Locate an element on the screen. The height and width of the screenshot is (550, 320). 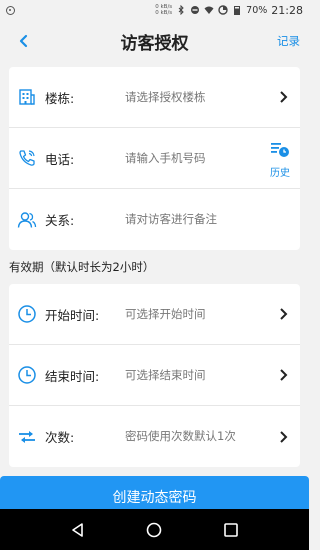
people-icon is located at coordinates (27, 219).